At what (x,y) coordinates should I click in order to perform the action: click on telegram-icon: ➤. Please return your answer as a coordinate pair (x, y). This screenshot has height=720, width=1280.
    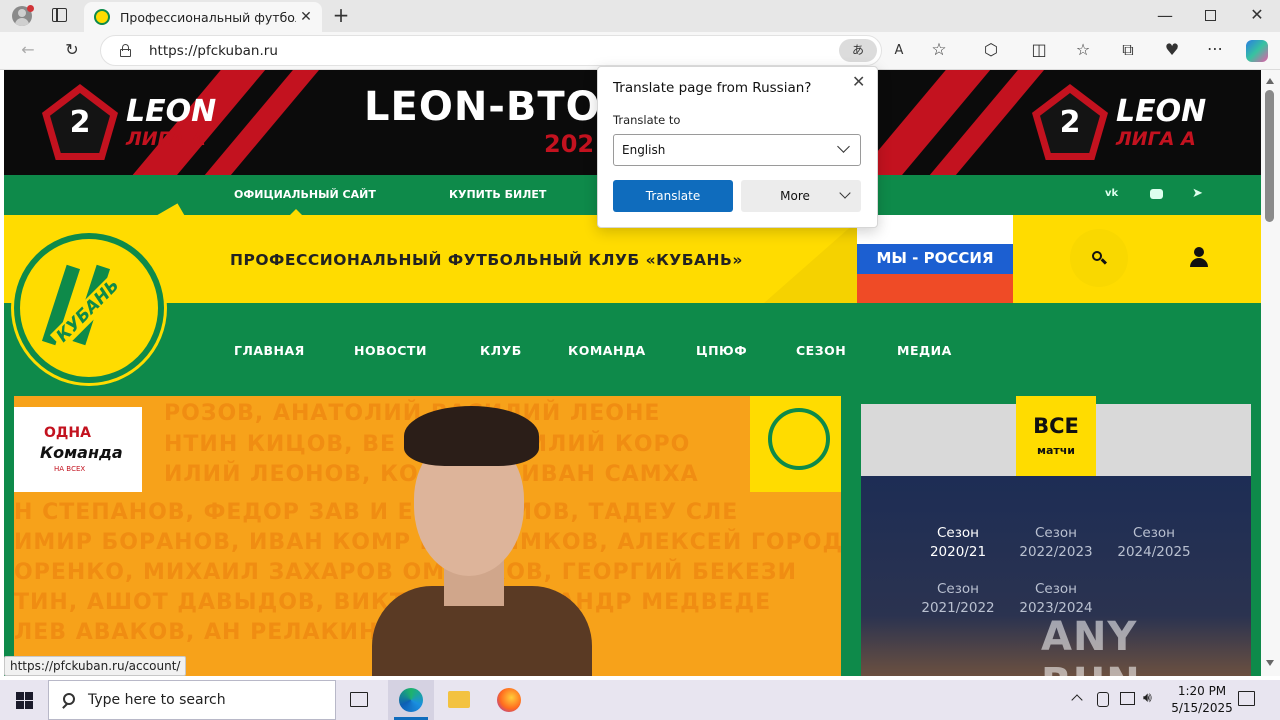
    Looking at the image, I should click on (1197, 193).